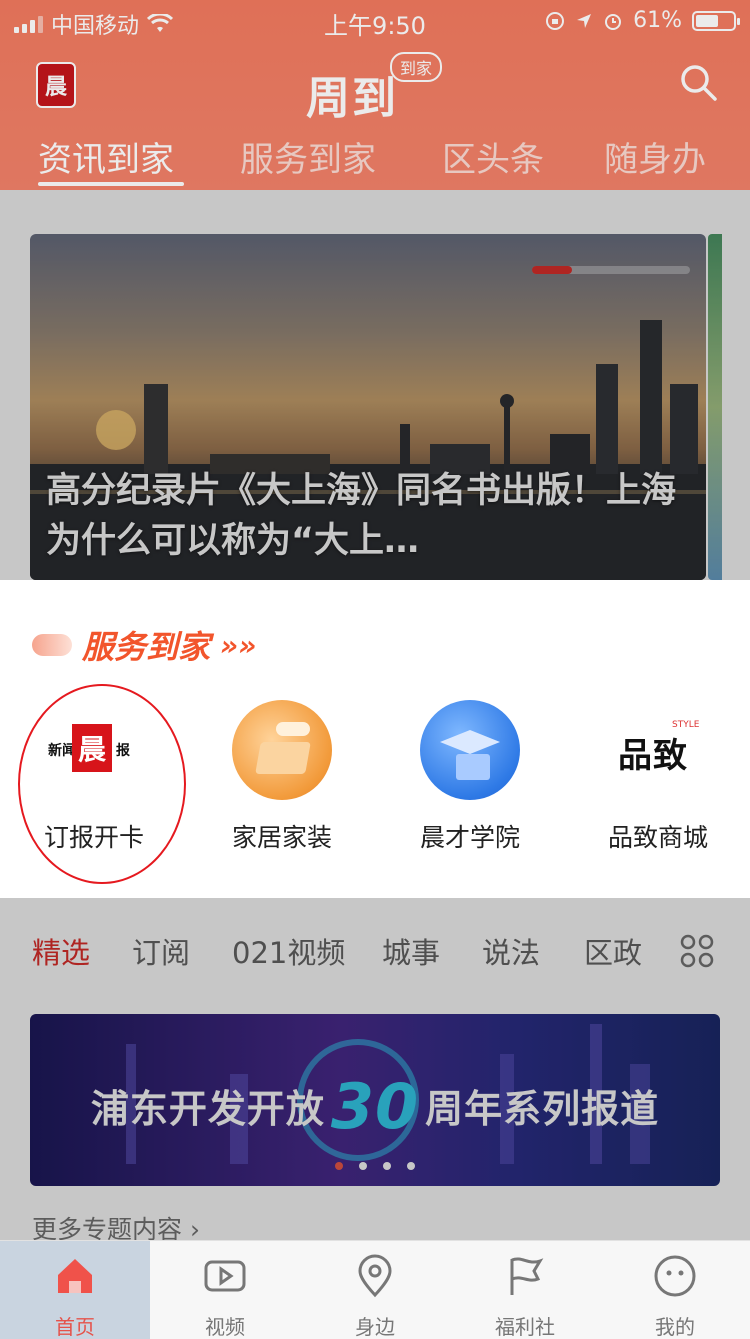 The height and width of the screenshot is (1339, 750). What do you see at coordinates (716, 20) in the screenshot?
I see `battery-icon` at bounding box center [716, 20].